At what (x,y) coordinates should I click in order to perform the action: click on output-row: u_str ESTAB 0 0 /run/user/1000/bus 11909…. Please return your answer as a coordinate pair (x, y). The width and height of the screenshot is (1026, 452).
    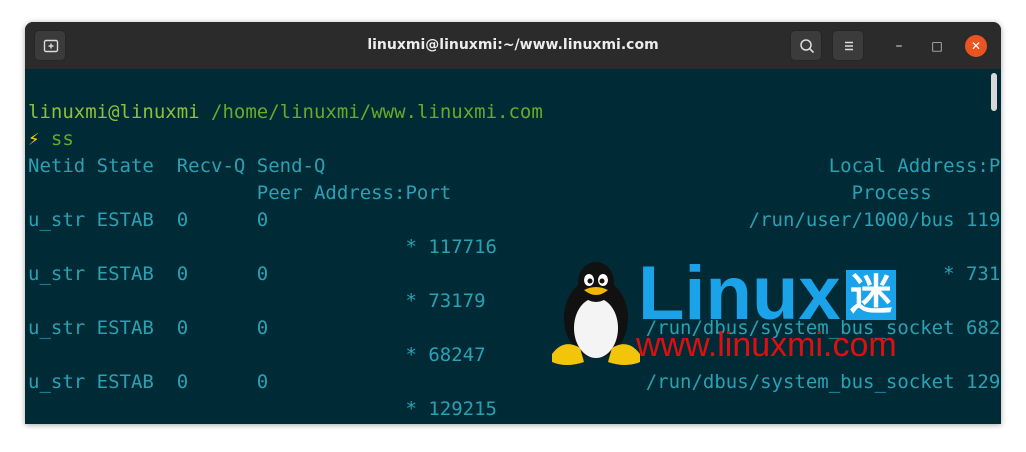
    Looking at the image, I should click on (514, 220).